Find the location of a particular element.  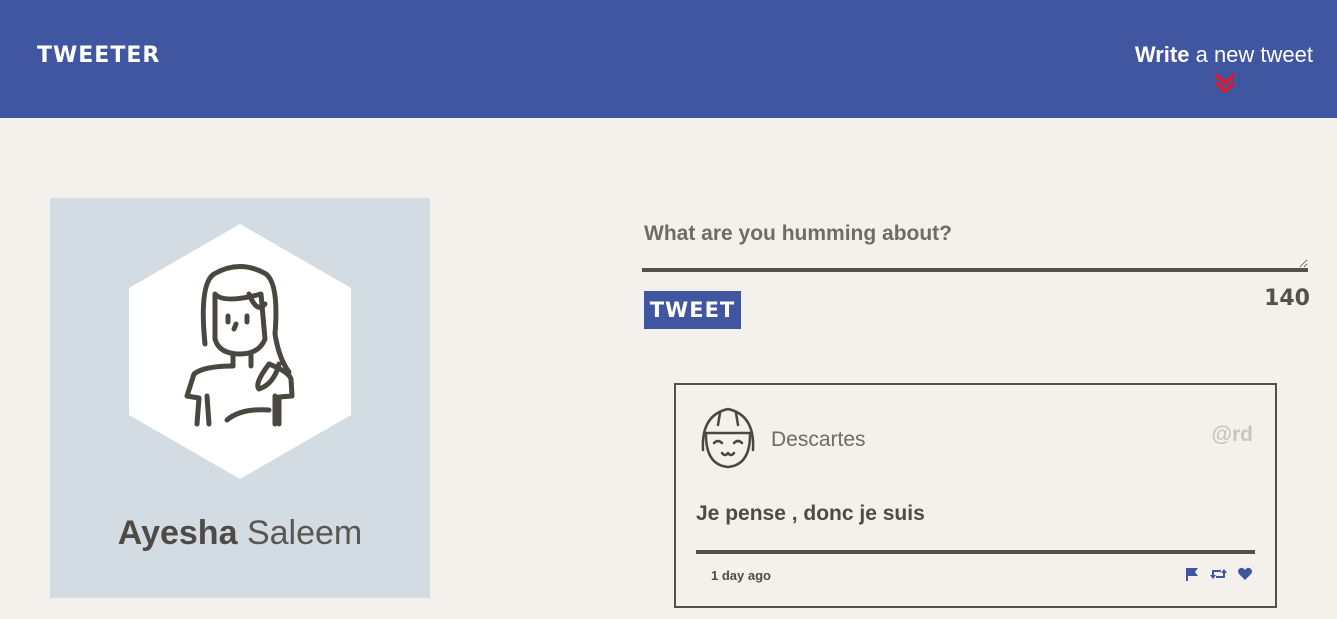

double-chevron-down-icon is located at coordinates (1225, 84).